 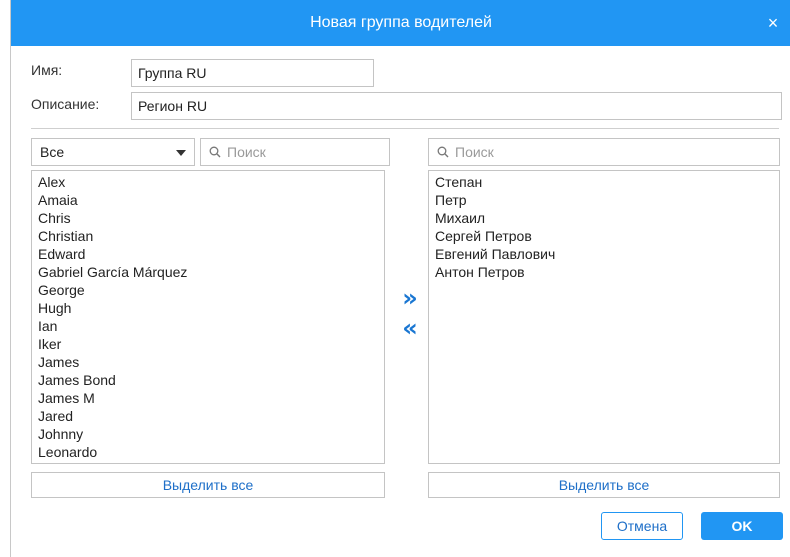 What do you see at coordinates (211, 236) in the screenshot?
I see `list-item: Christian` at bounding box center [211, 236].